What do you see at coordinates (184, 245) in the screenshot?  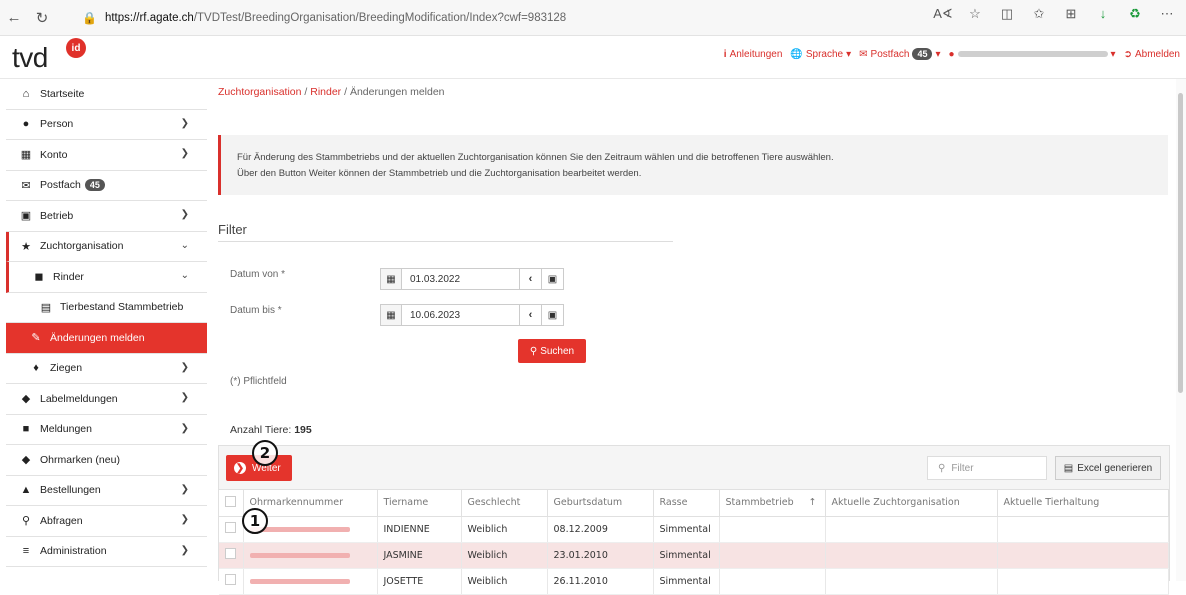 I see `chevron-down-icon: ⌄` at bounding box center [184, 245].